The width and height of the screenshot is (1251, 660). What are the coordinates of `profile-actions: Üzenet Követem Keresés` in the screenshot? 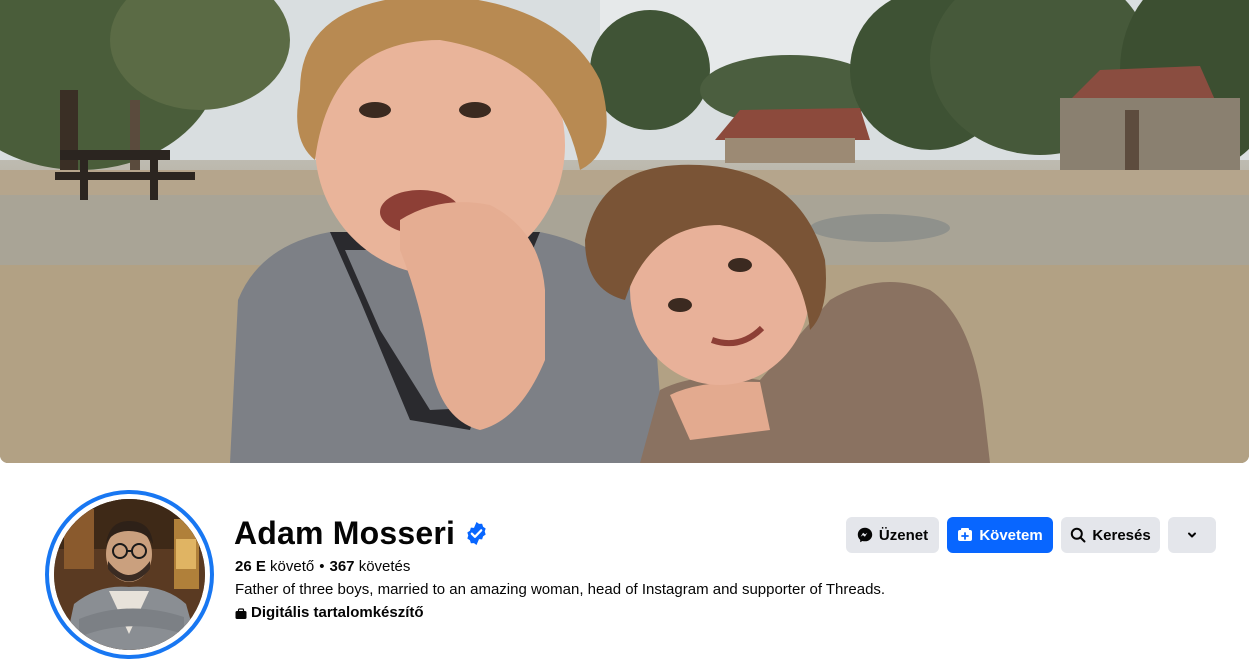 It's located at (1031, 535).